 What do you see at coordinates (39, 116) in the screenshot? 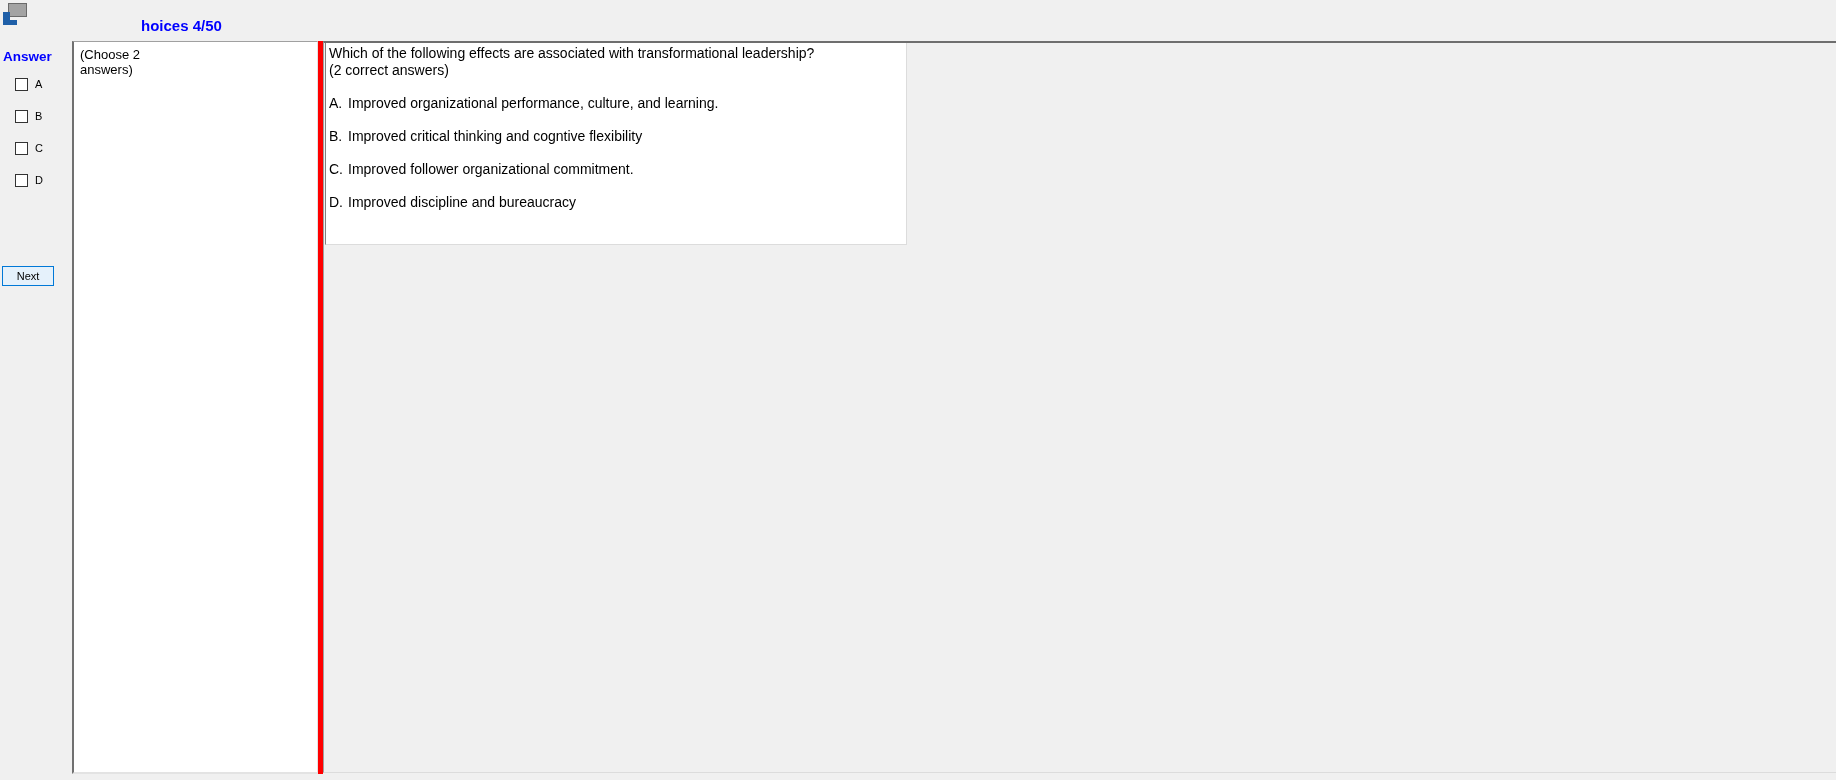
I see `checkbox-label: B` at bounding box center [39, 116].